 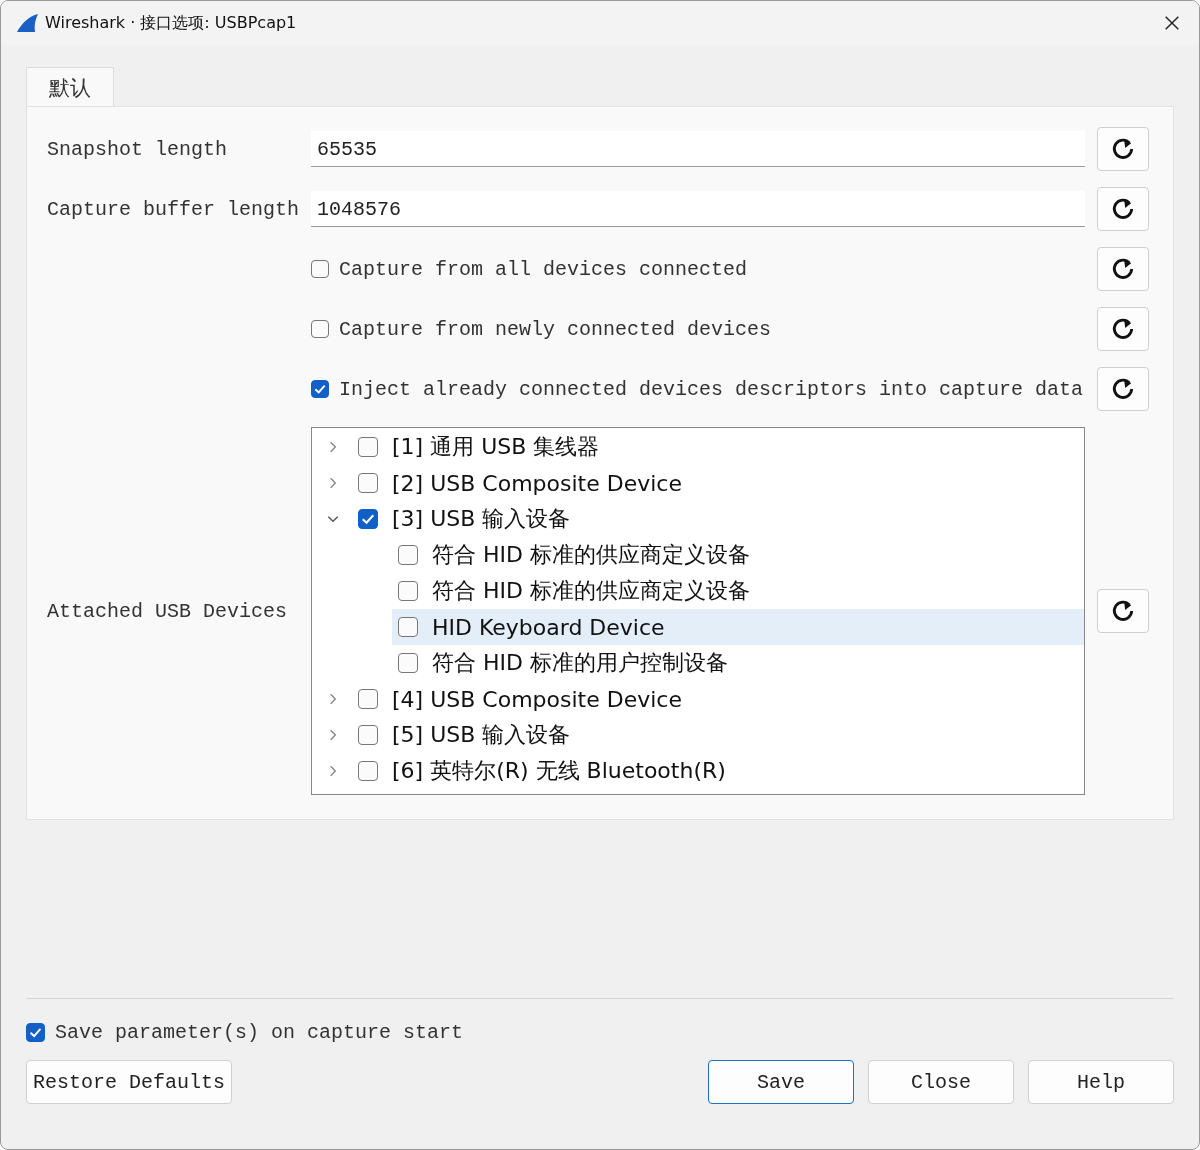 What do you see at coordinates (698, 209) in the screenshot?
I see `input-field: 1048576` at bounding box center [698, 209].